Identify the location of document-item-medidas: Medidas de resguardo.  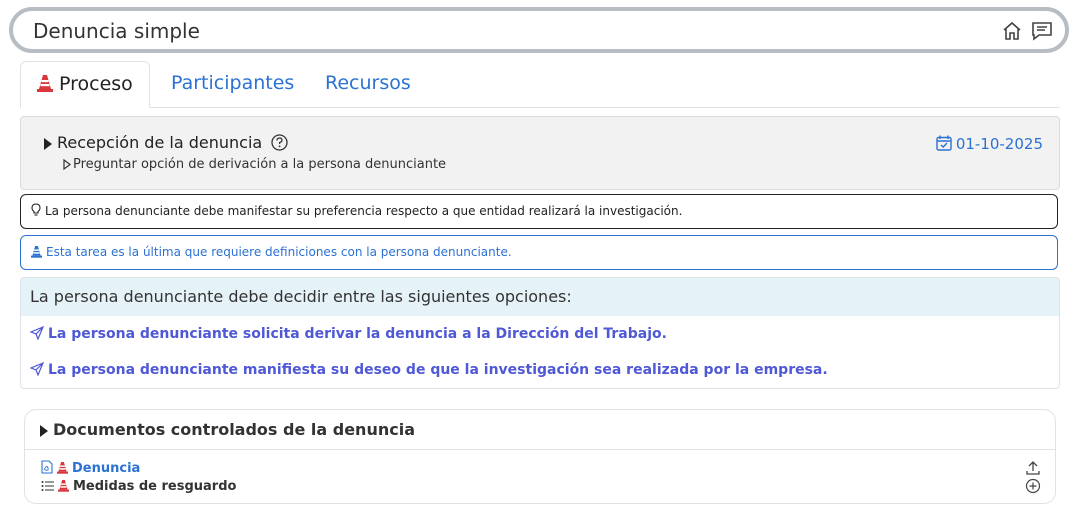
(138, 487).